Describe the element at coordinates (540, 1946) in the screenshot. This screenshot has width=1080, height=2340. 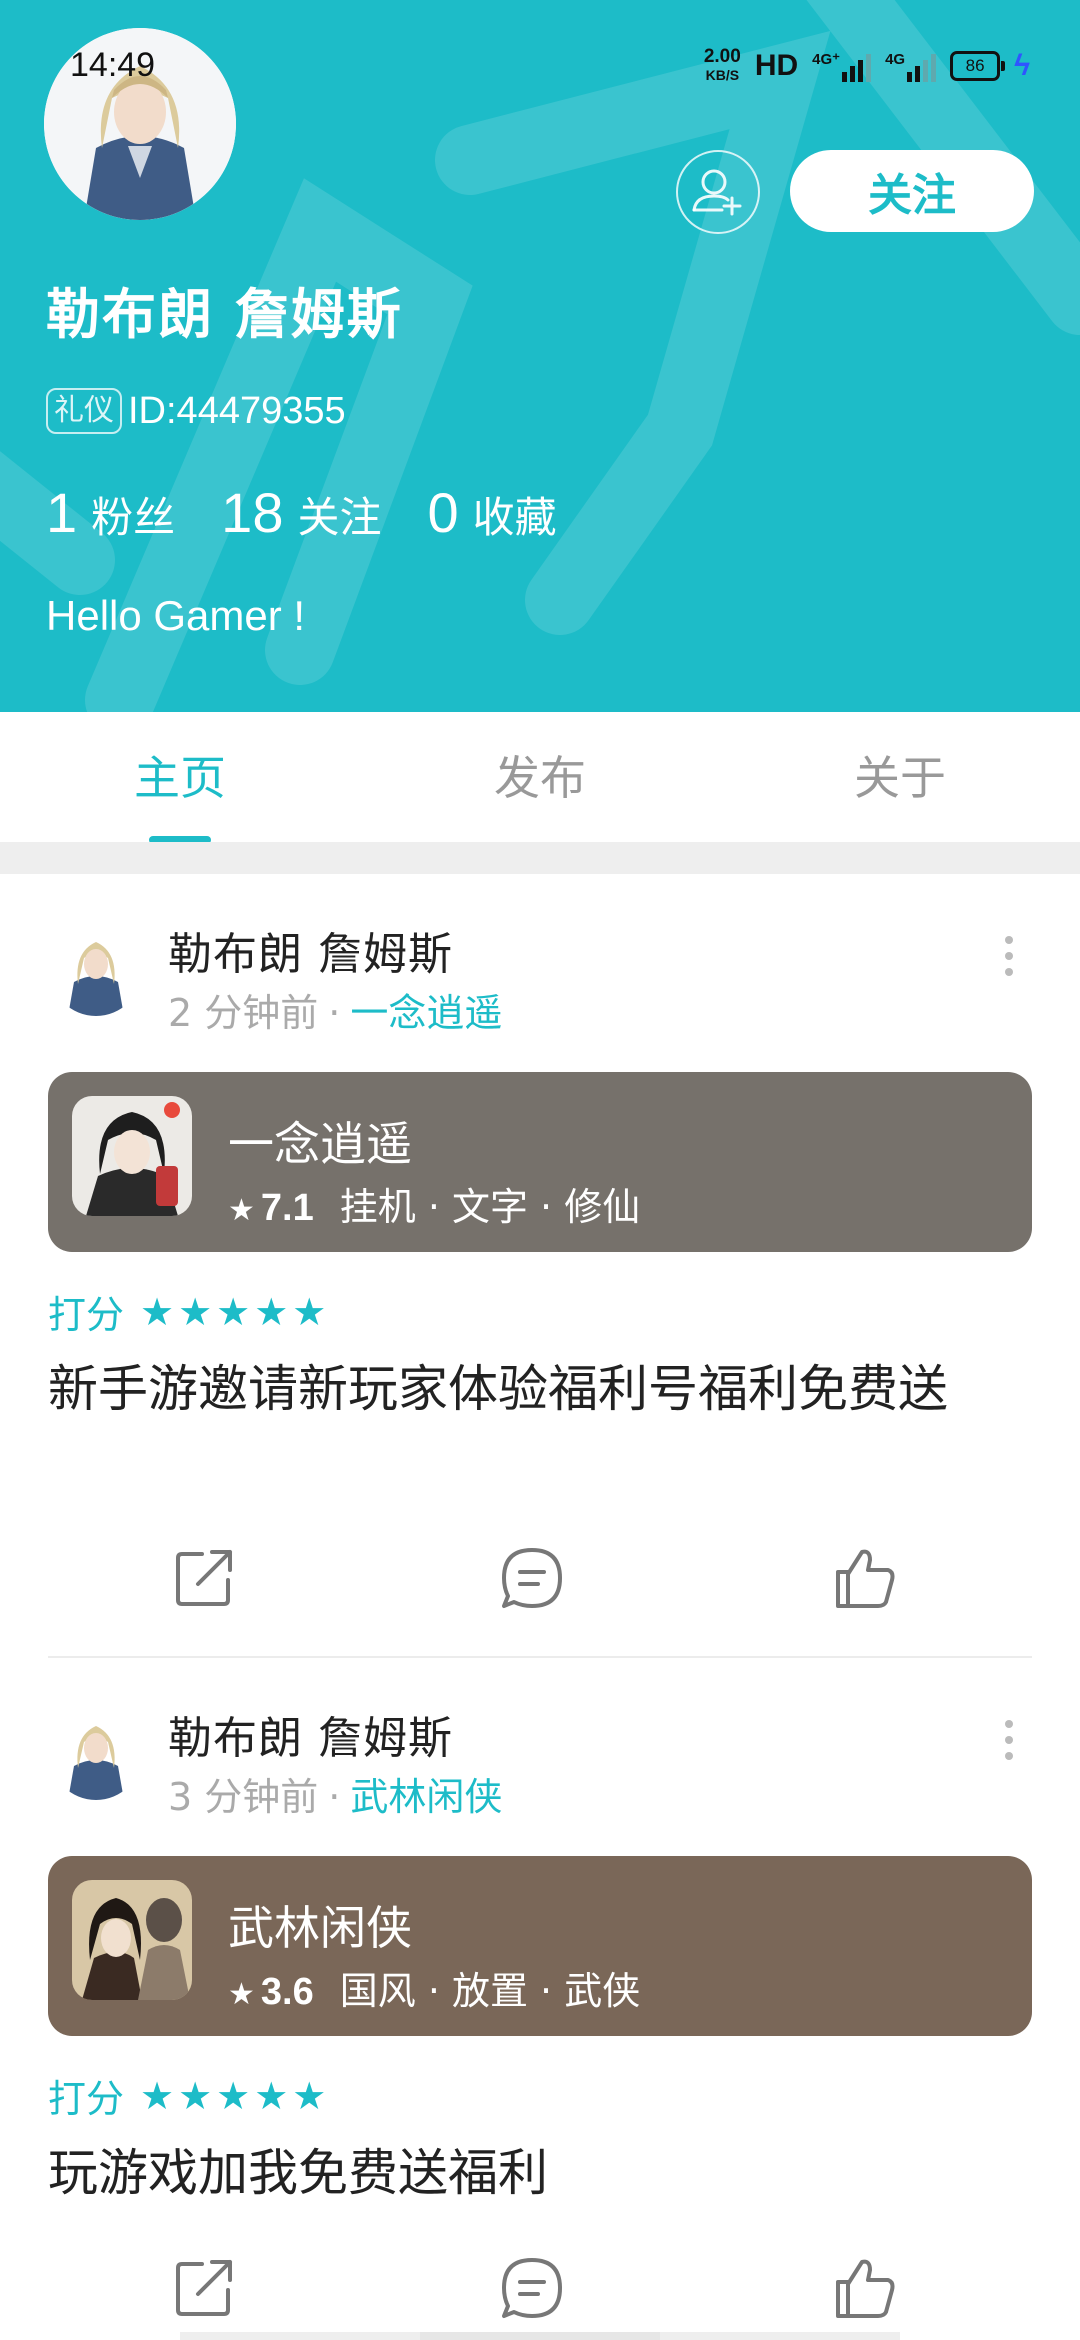
I see `game-card: 武林闲侠 ★ 3.6 国风 · 放置 · 武侠` at that location.